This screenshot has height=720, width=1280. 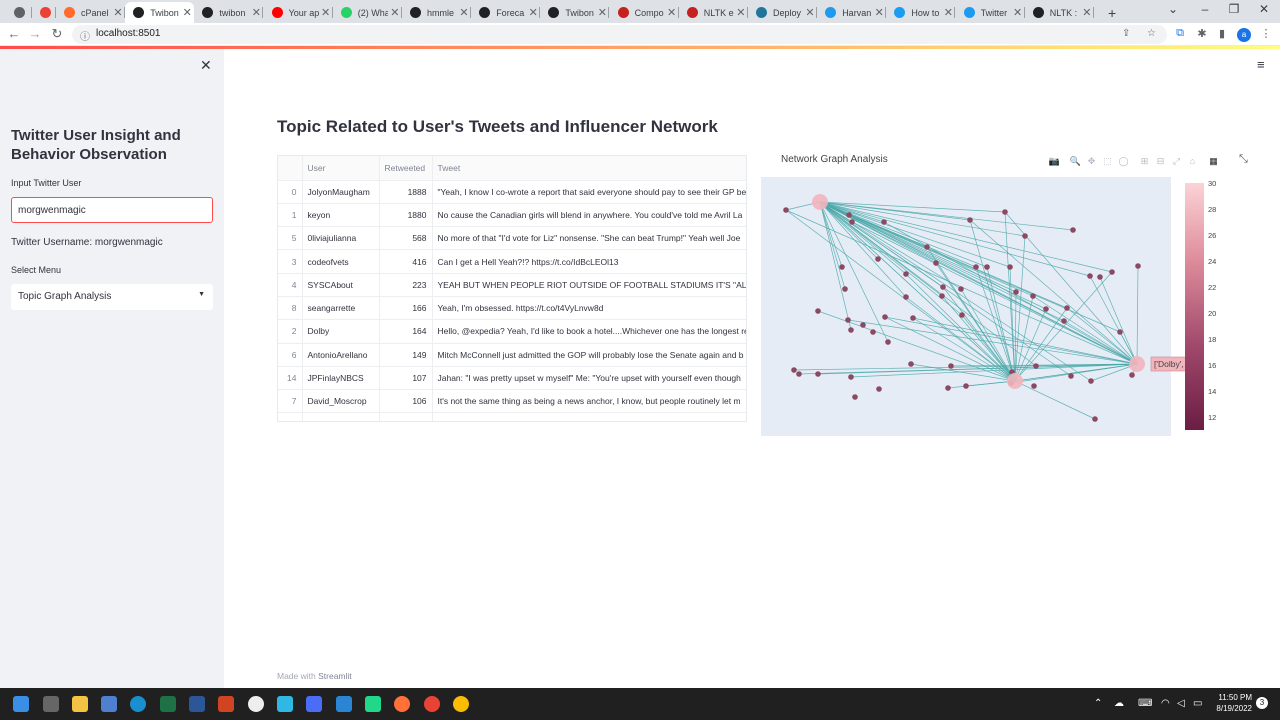 I want to click on browser-tab: Deploy ✕, so click(x=782, y=12).